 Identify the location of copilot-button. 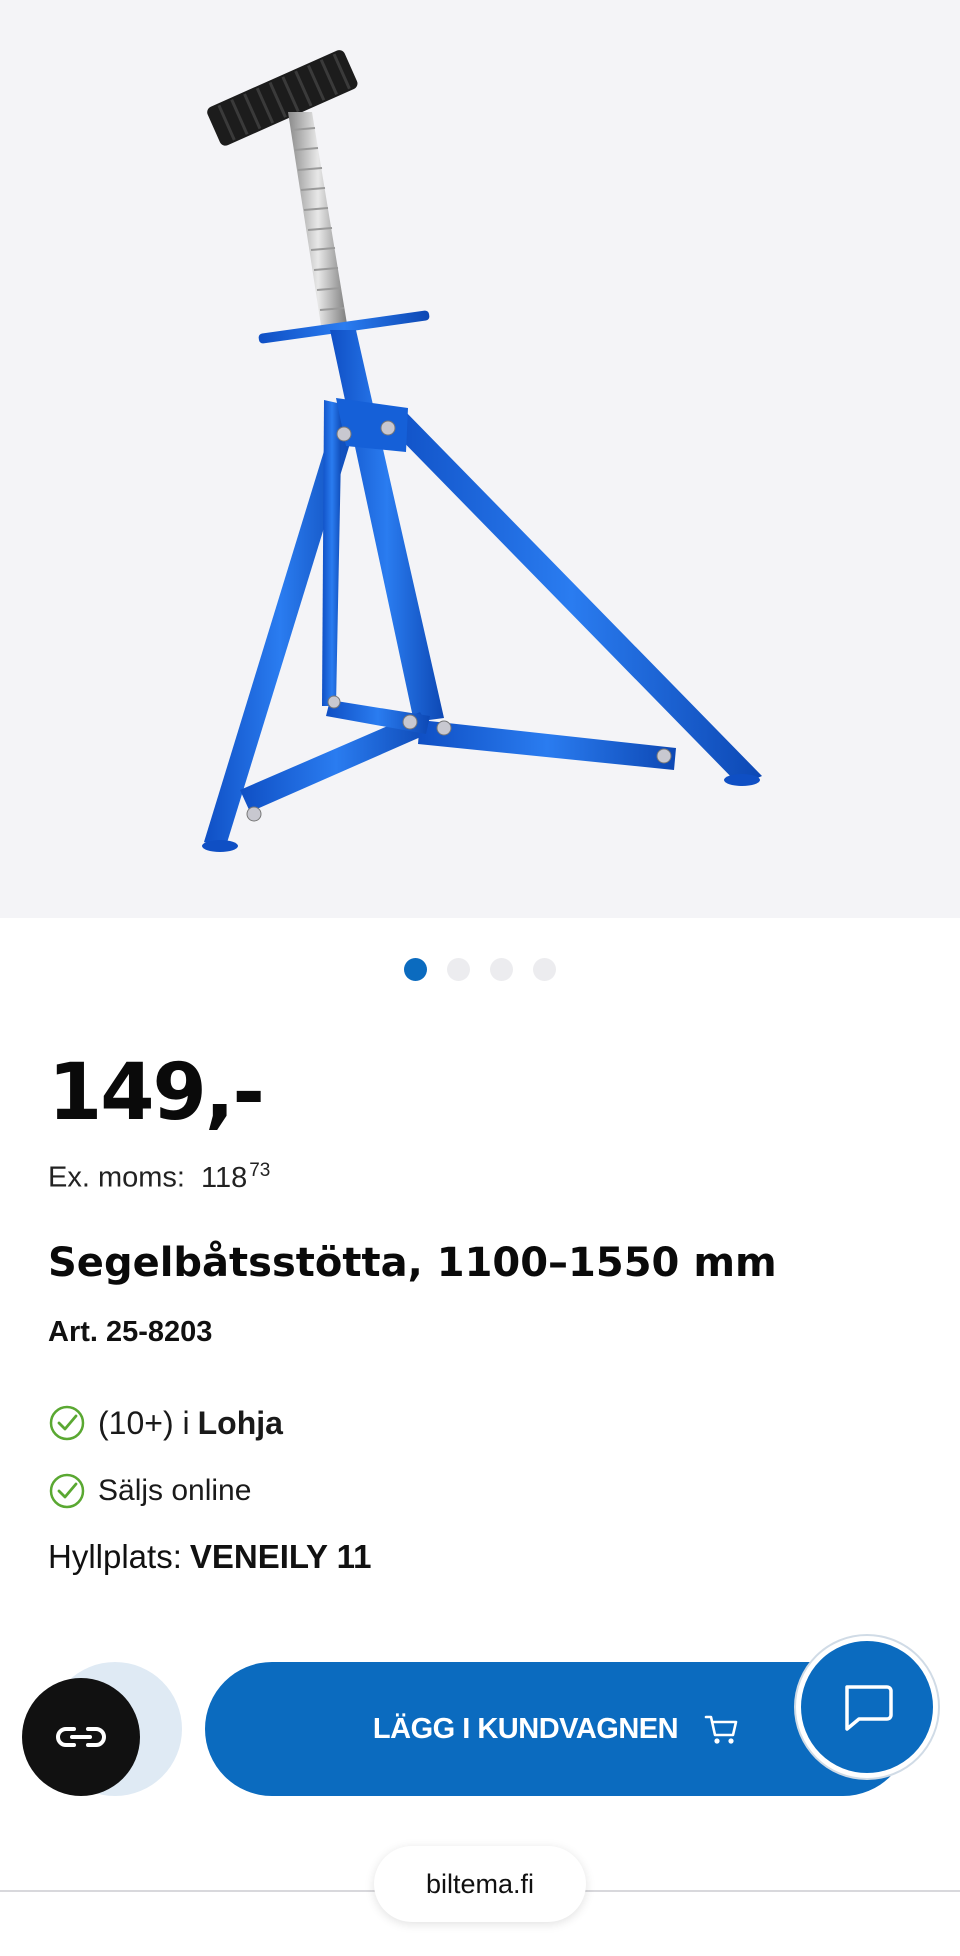
(81, 1737).